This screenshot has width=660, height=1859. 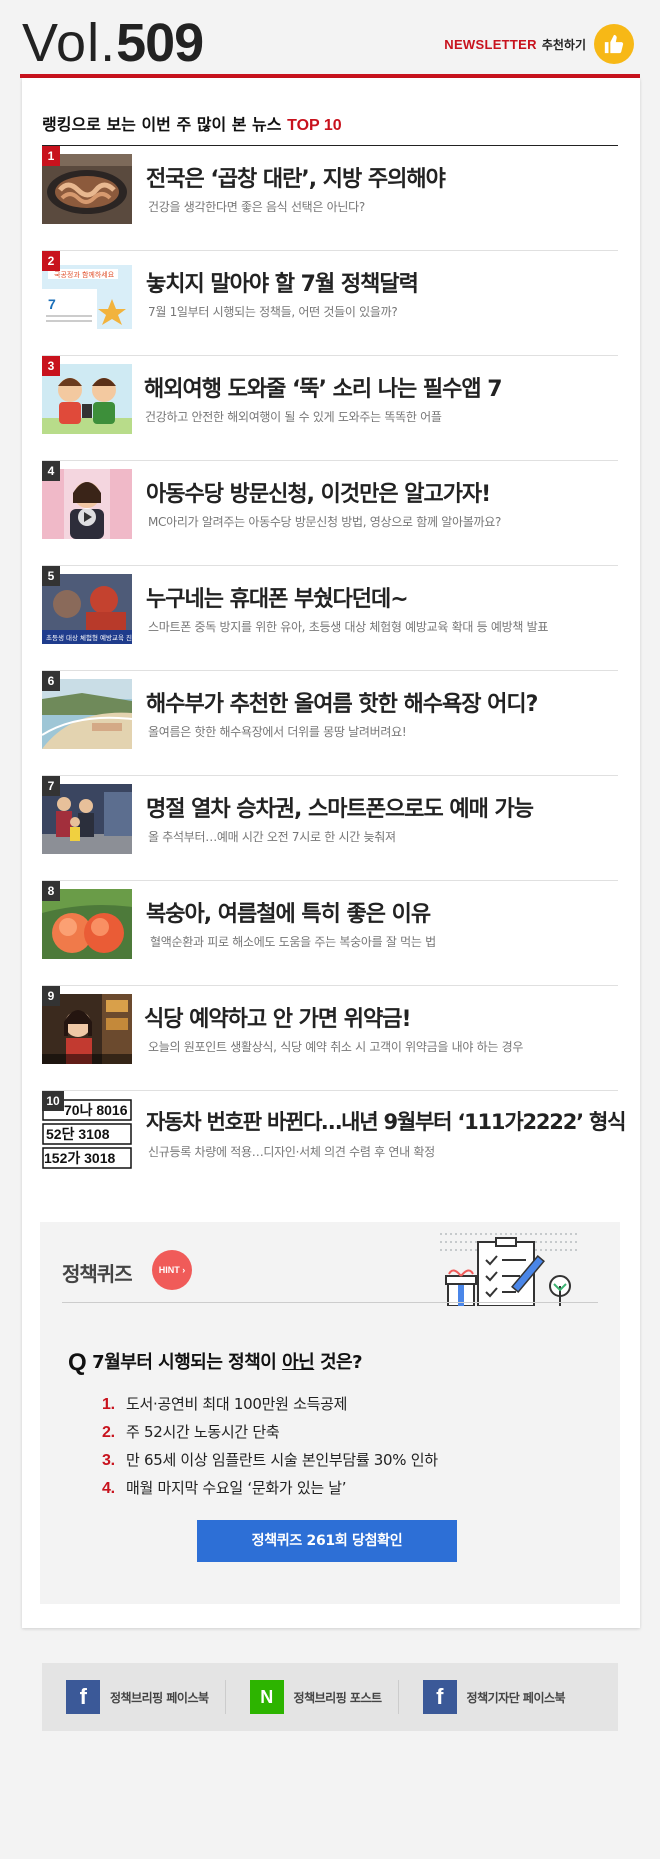 I want to click on question-text-pre: 7월부터 시행되는 정책이, so click(x=187, y=1362).